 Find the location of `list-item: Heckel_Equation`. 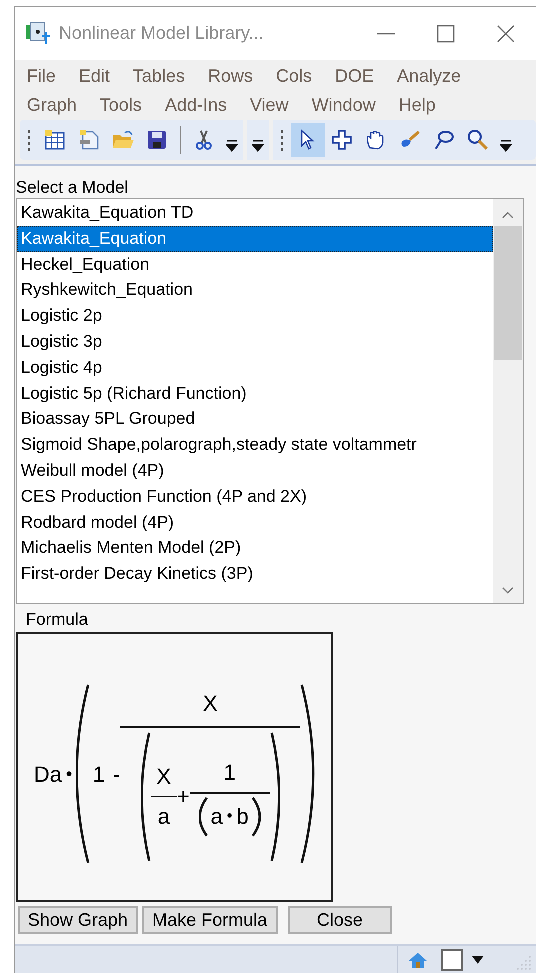

list-item: Heckel_Equation is located at coordinates (255, 265).